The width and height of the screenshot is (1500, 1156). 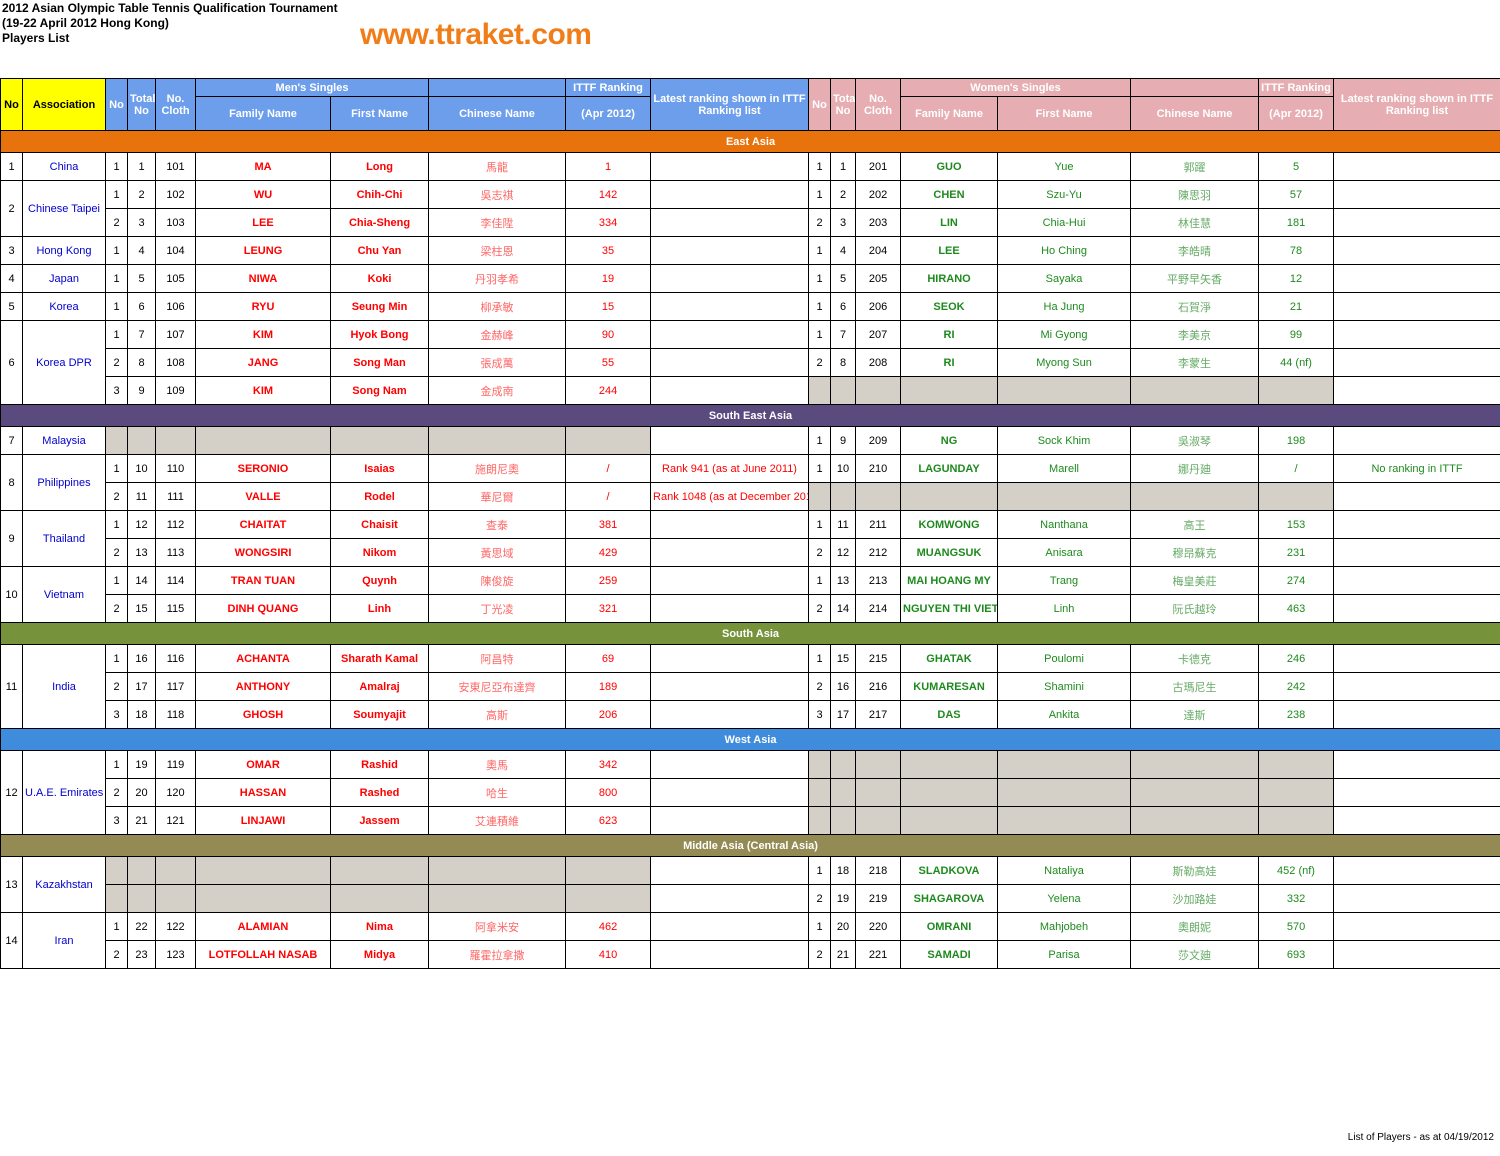 I want to click on mens-chinese-name: 陳俊旋, so click(x=497, y=580).